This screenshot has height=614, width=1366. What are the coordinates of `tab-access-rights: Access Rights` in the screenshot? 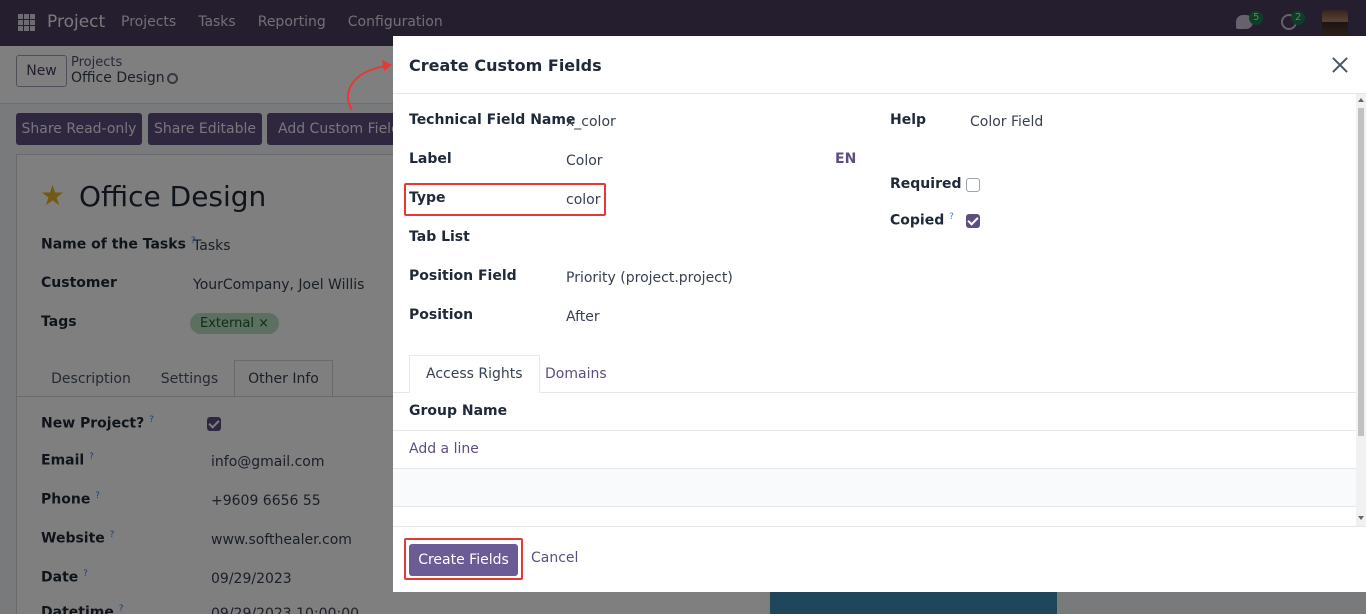 It's located at (474, 374).